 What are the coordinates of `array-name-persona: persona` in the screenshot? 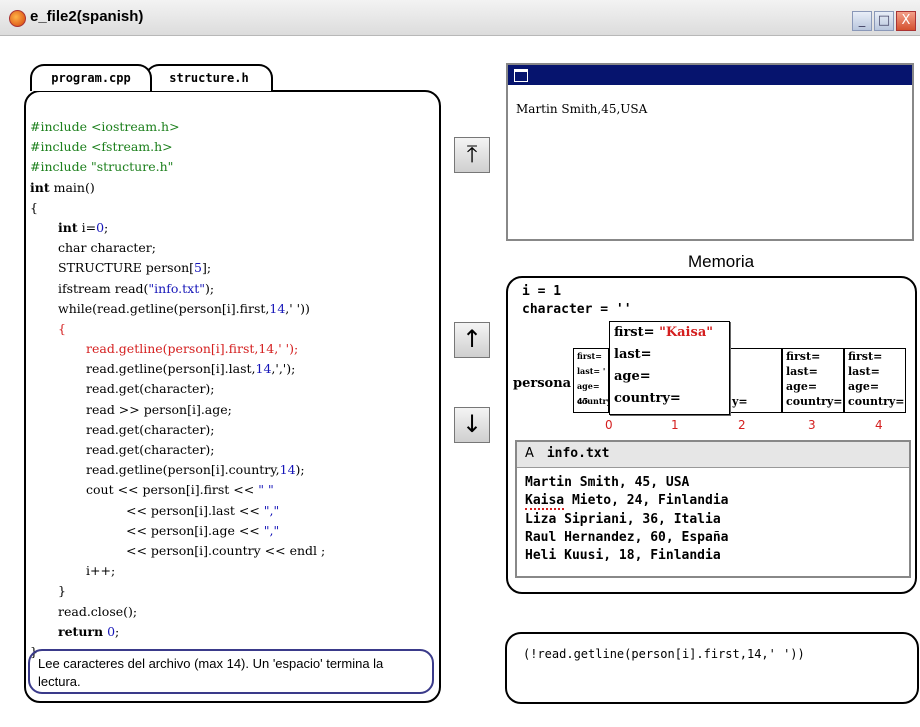 It's located at (542, 383).